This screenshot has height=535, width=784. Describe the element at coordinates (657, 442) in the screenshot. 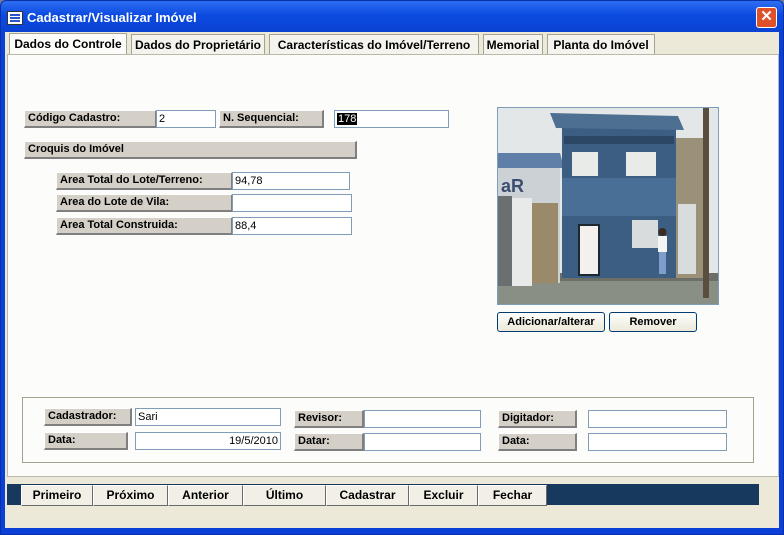

I see `data-digitador-field` at that location.